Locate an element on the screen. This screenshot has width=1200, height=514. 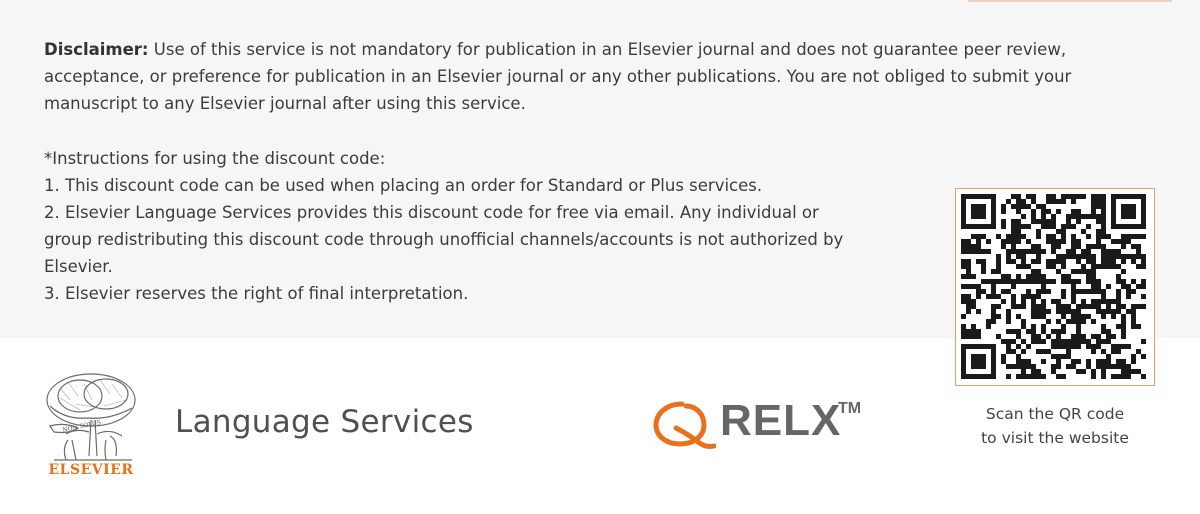
qr-code-icon is located at coordinates (1053, 286).